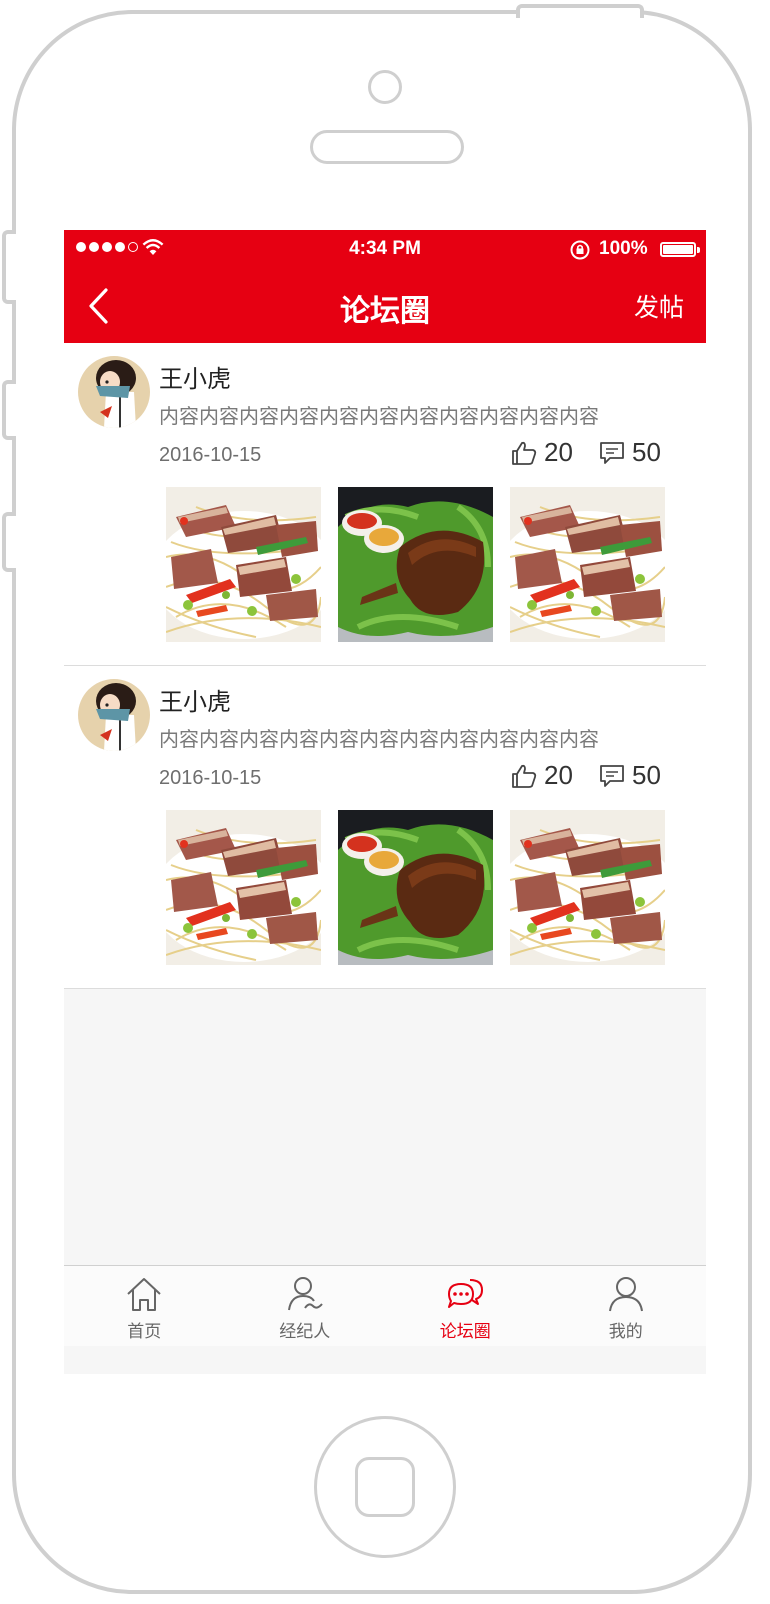 The height and width of the screenshot is (1604, 770). I want to click on earpiece-speaker, so click(387, 147).